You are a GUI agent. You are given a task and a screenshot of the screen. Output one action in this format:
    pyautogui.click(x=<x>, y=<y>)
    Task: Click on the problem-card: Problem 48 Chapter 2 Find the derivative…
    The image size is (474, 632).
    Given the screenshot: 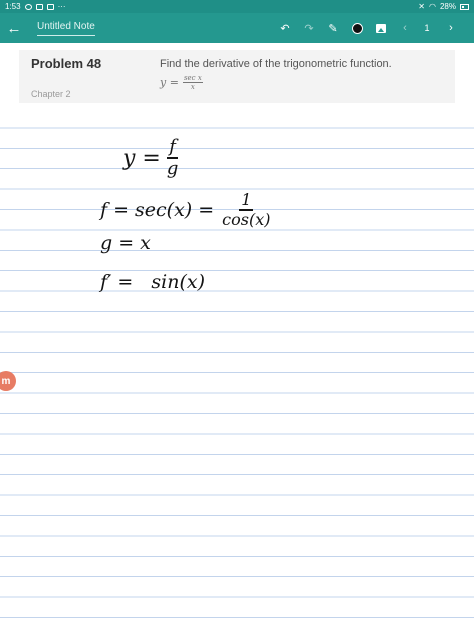 What is the action you would take?
    pyautogui.click(x=237, y=76)
    